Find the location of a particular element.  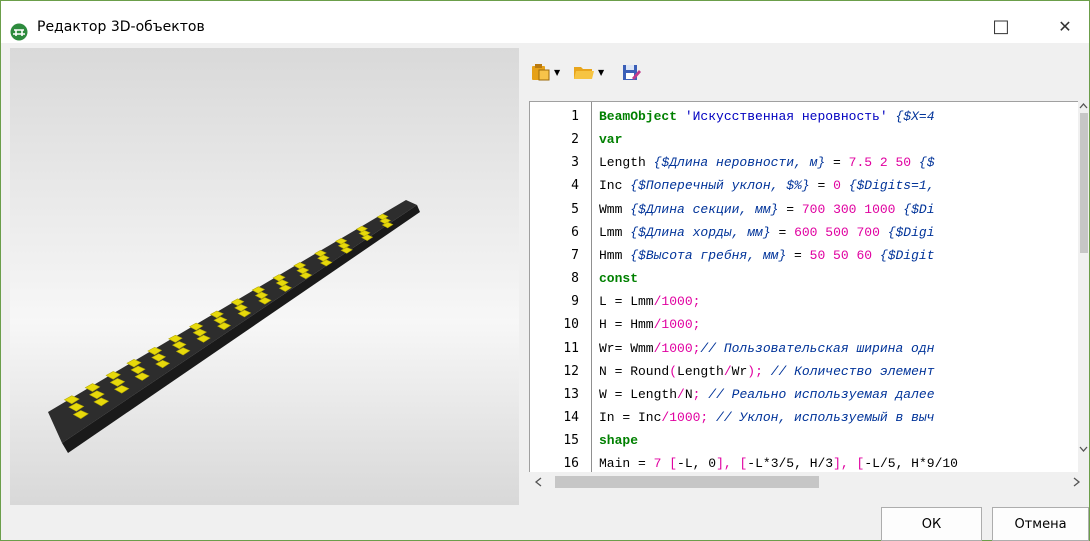

line-number: 6 is located at coordinates (575, 232).